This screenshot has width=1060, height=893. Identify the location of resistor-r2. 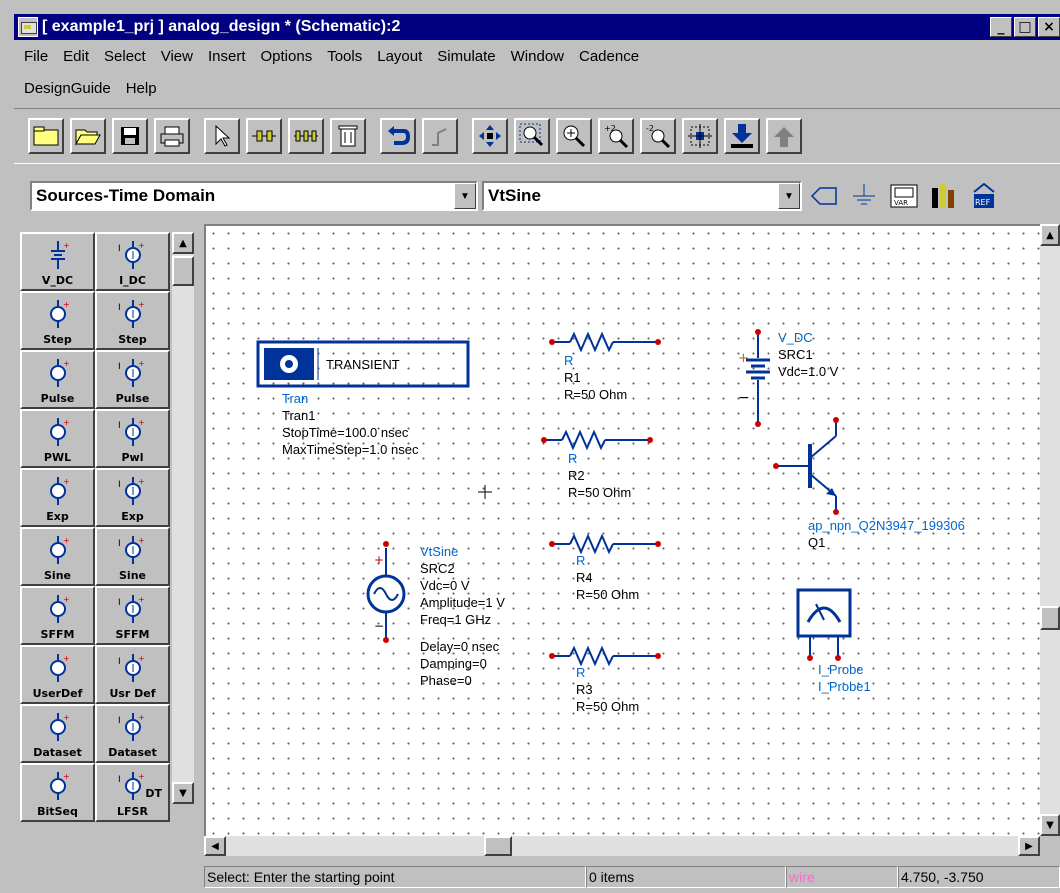
(597, 440).